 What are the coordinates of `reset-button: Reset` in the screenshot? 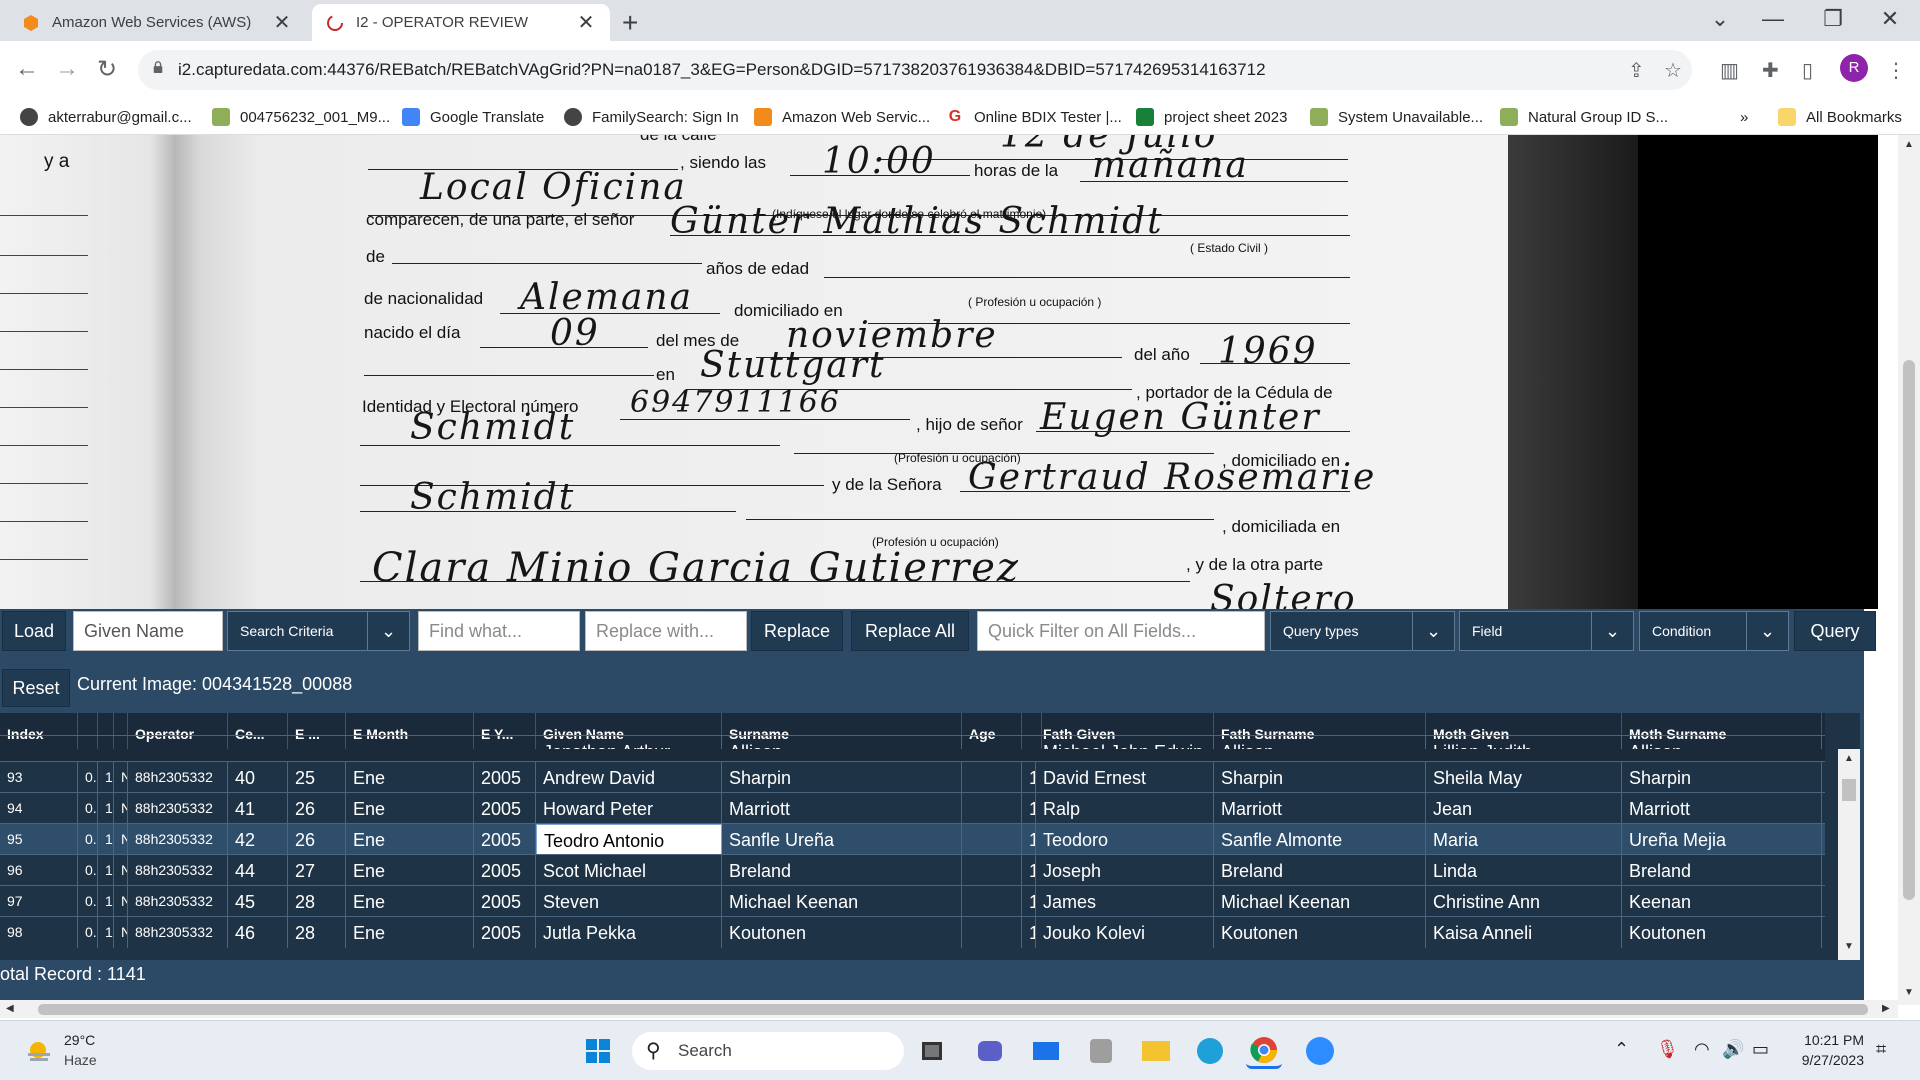 It's located at (36, 688).